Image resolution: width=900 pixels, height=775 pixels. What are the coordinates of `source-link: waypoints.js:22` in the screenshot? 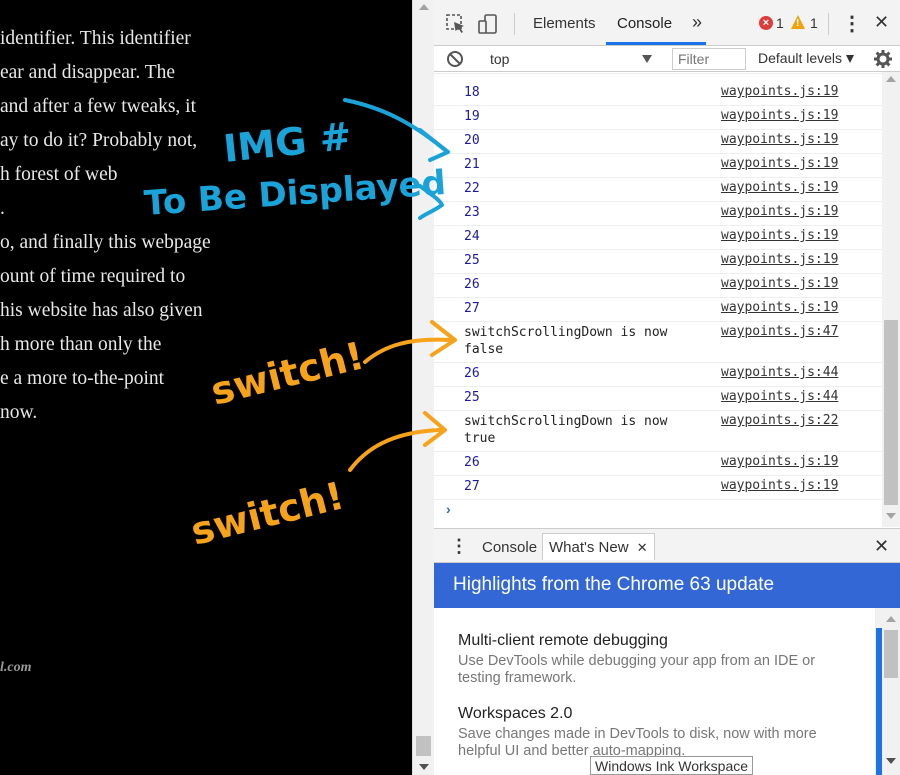 It's located at (779, 420).